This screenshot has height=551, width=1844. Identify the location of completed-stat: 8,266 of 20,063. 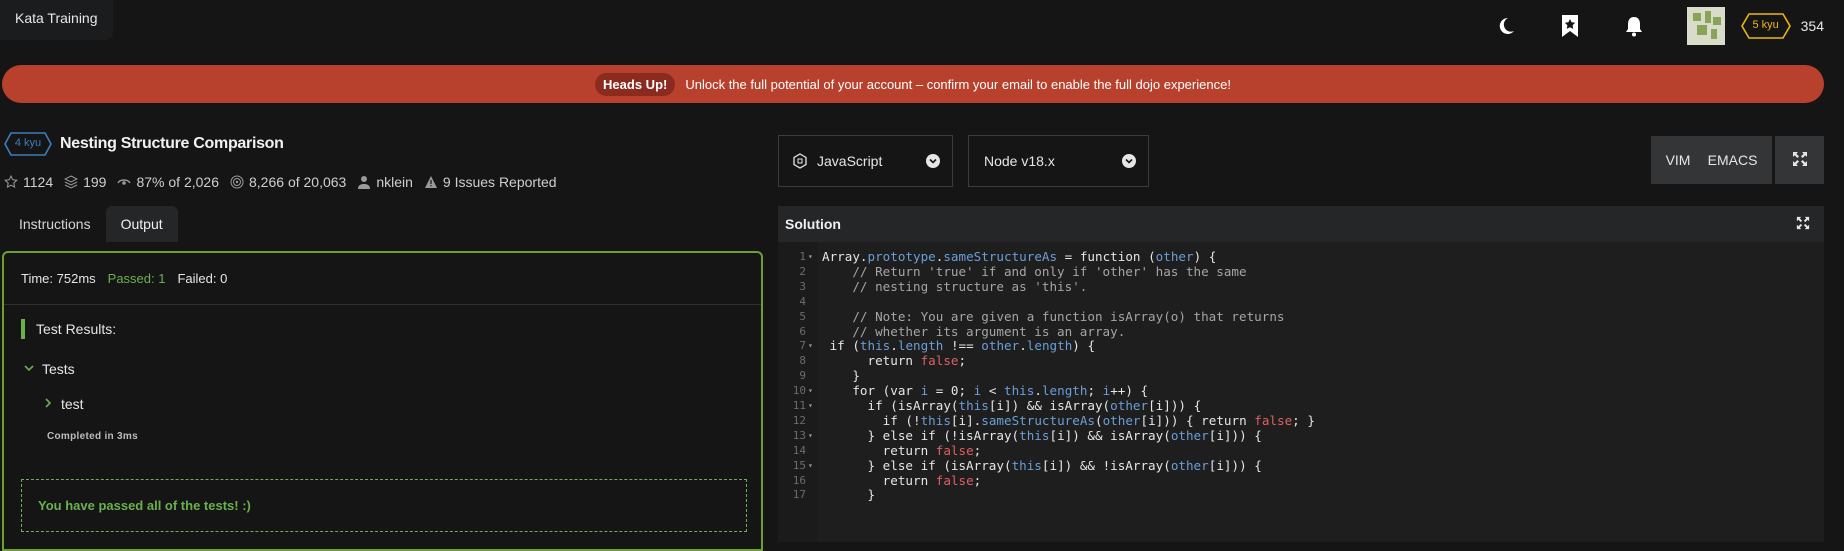
(288, 182).